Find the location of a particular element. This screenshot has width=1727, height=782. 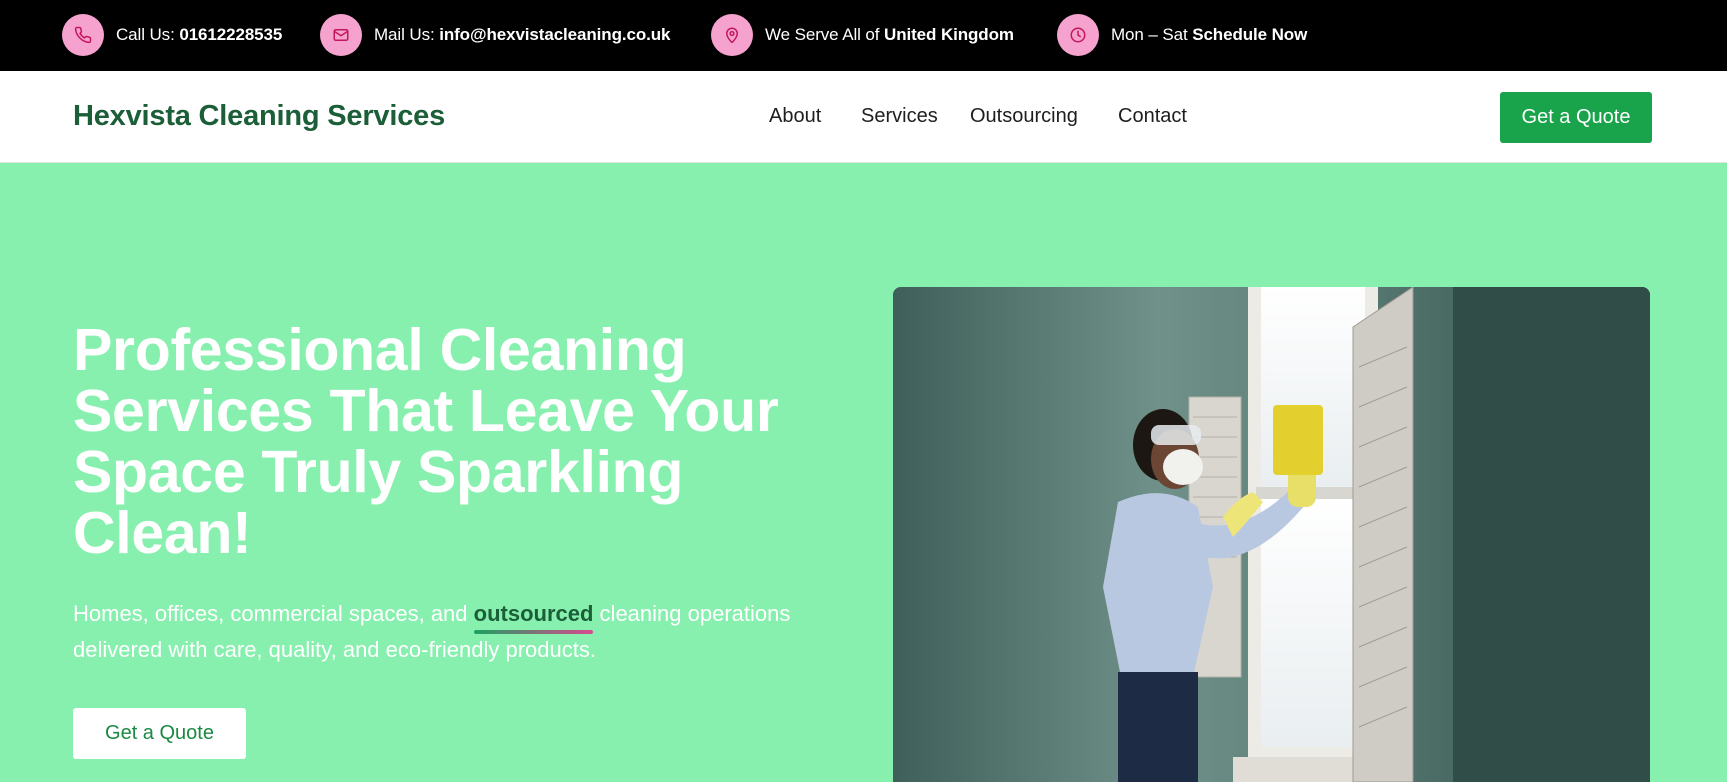

nav-link-services: Services is located at coordinates (899, 116).